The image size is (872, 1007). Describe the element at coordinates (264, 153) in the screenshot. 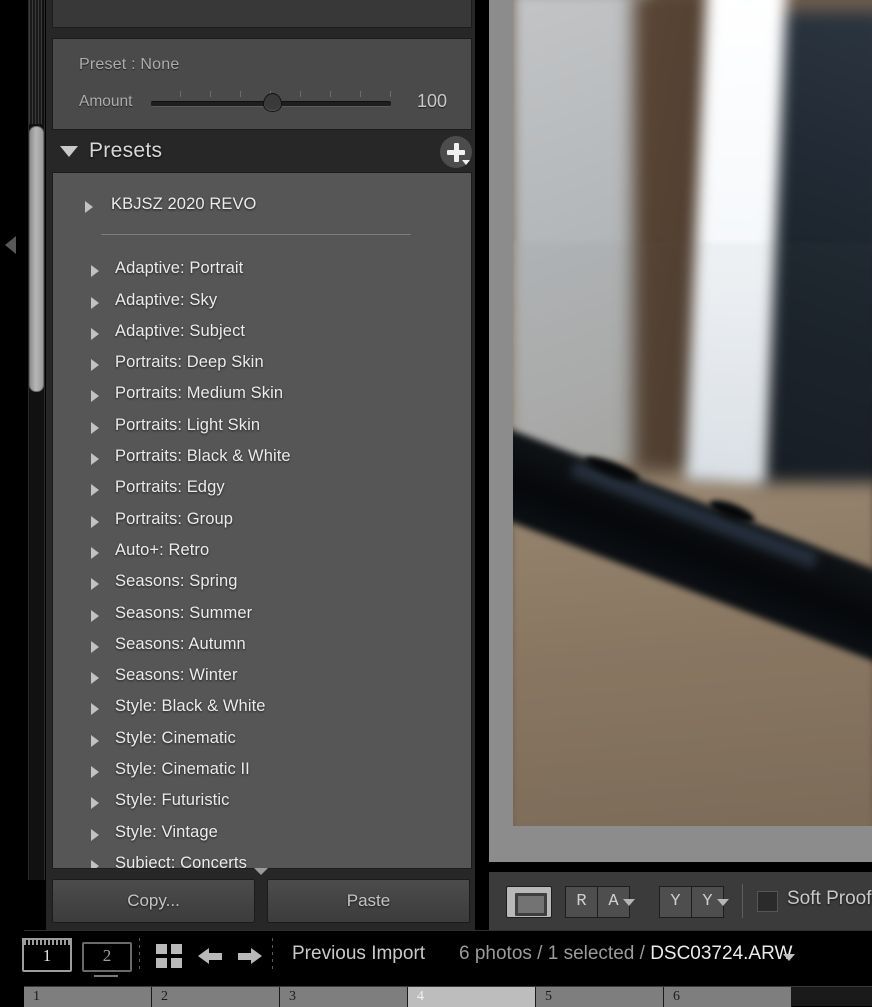

I see `presets-section-header: Presets` at that location.